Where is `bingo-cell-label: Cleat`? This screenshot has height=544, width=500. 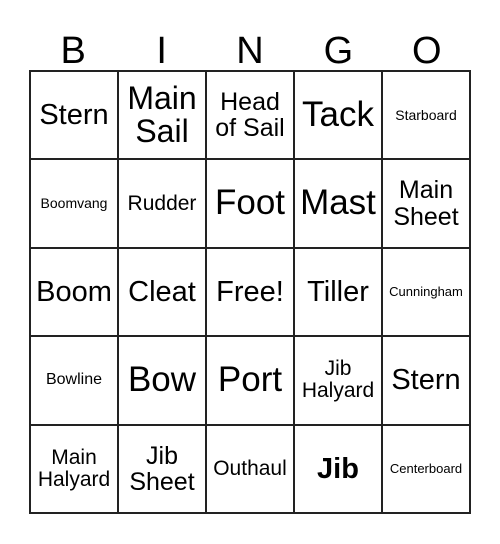 bingo-cell-label: Cleat is located at coordinates (162, 291).